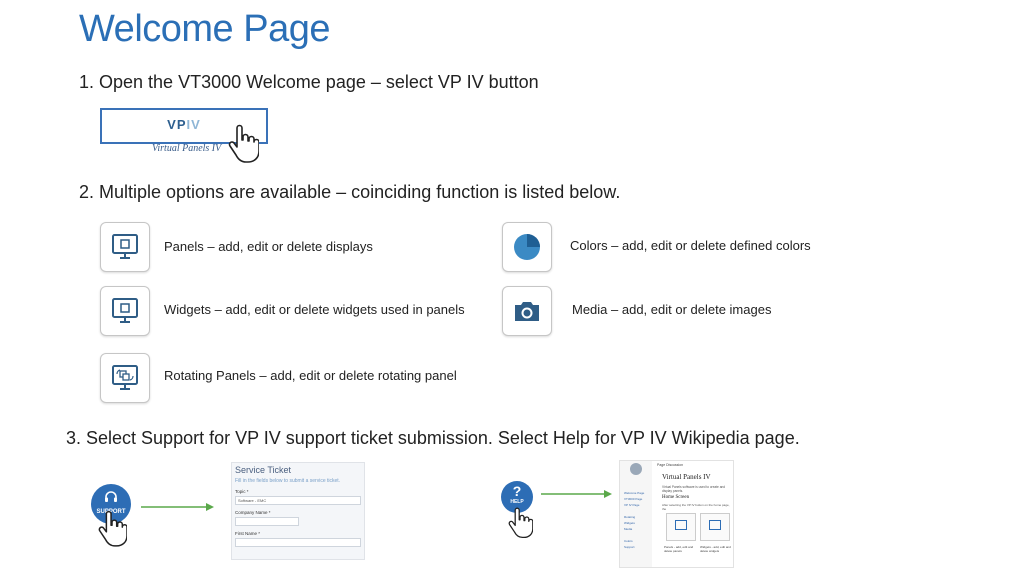 This screenshot has width=1024, height=576. Describe the element at coordinates (636, 469) in the screenshot. I see `wiki-logo-icon` at that location.